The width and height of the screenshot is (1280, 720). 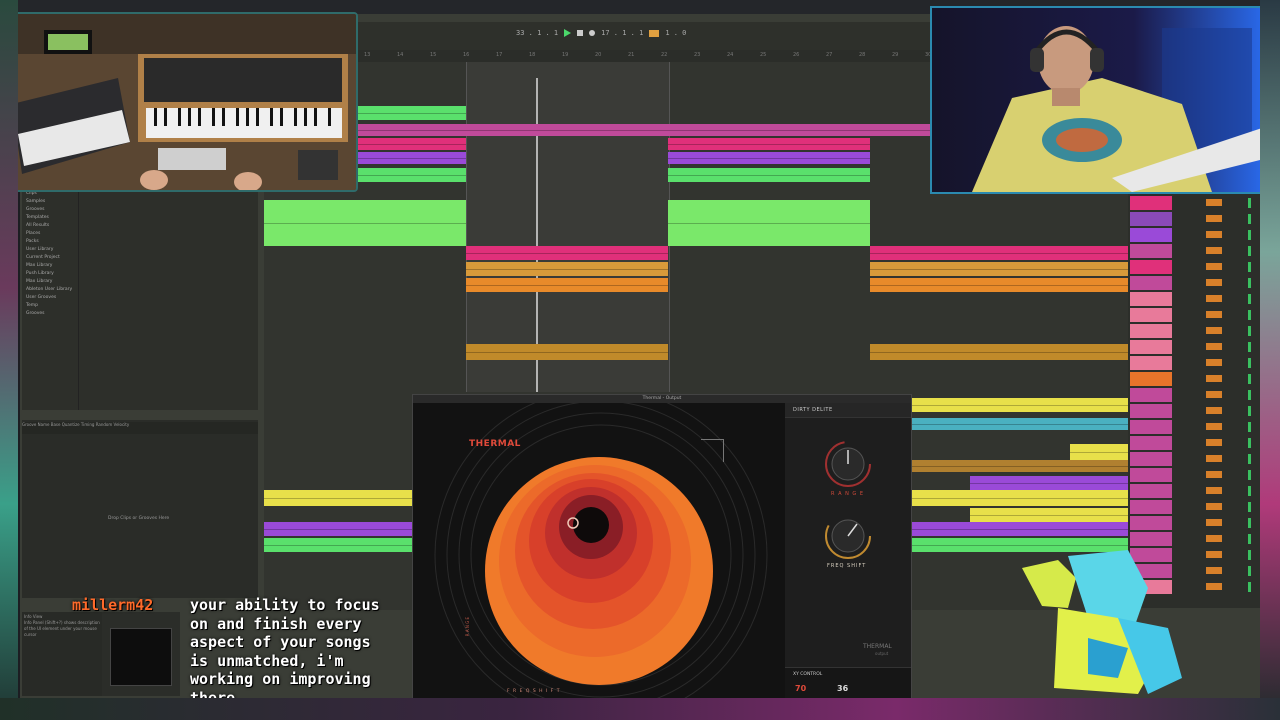 What do you see at coordinates (662, 399) in the screenshot?
I see `plugin-title-bar: Thermal - Output` at bounding box center [662, 399].